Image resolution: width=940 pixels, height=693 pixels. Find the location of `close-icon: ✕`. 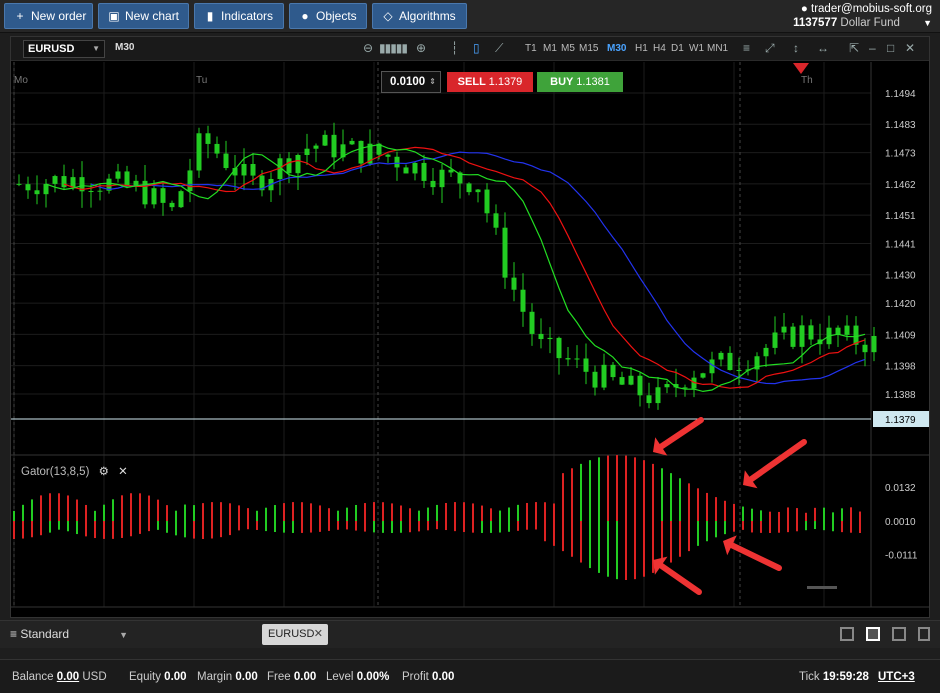

close-icon: ✕ is located at coordinates (910, 48).